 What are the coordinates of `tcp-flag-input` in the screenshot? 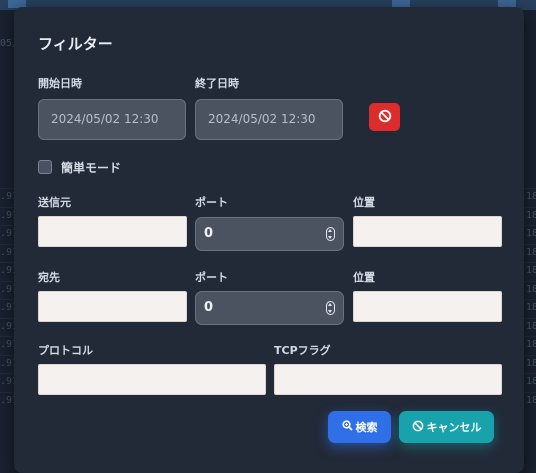 It's located at (388, 379).